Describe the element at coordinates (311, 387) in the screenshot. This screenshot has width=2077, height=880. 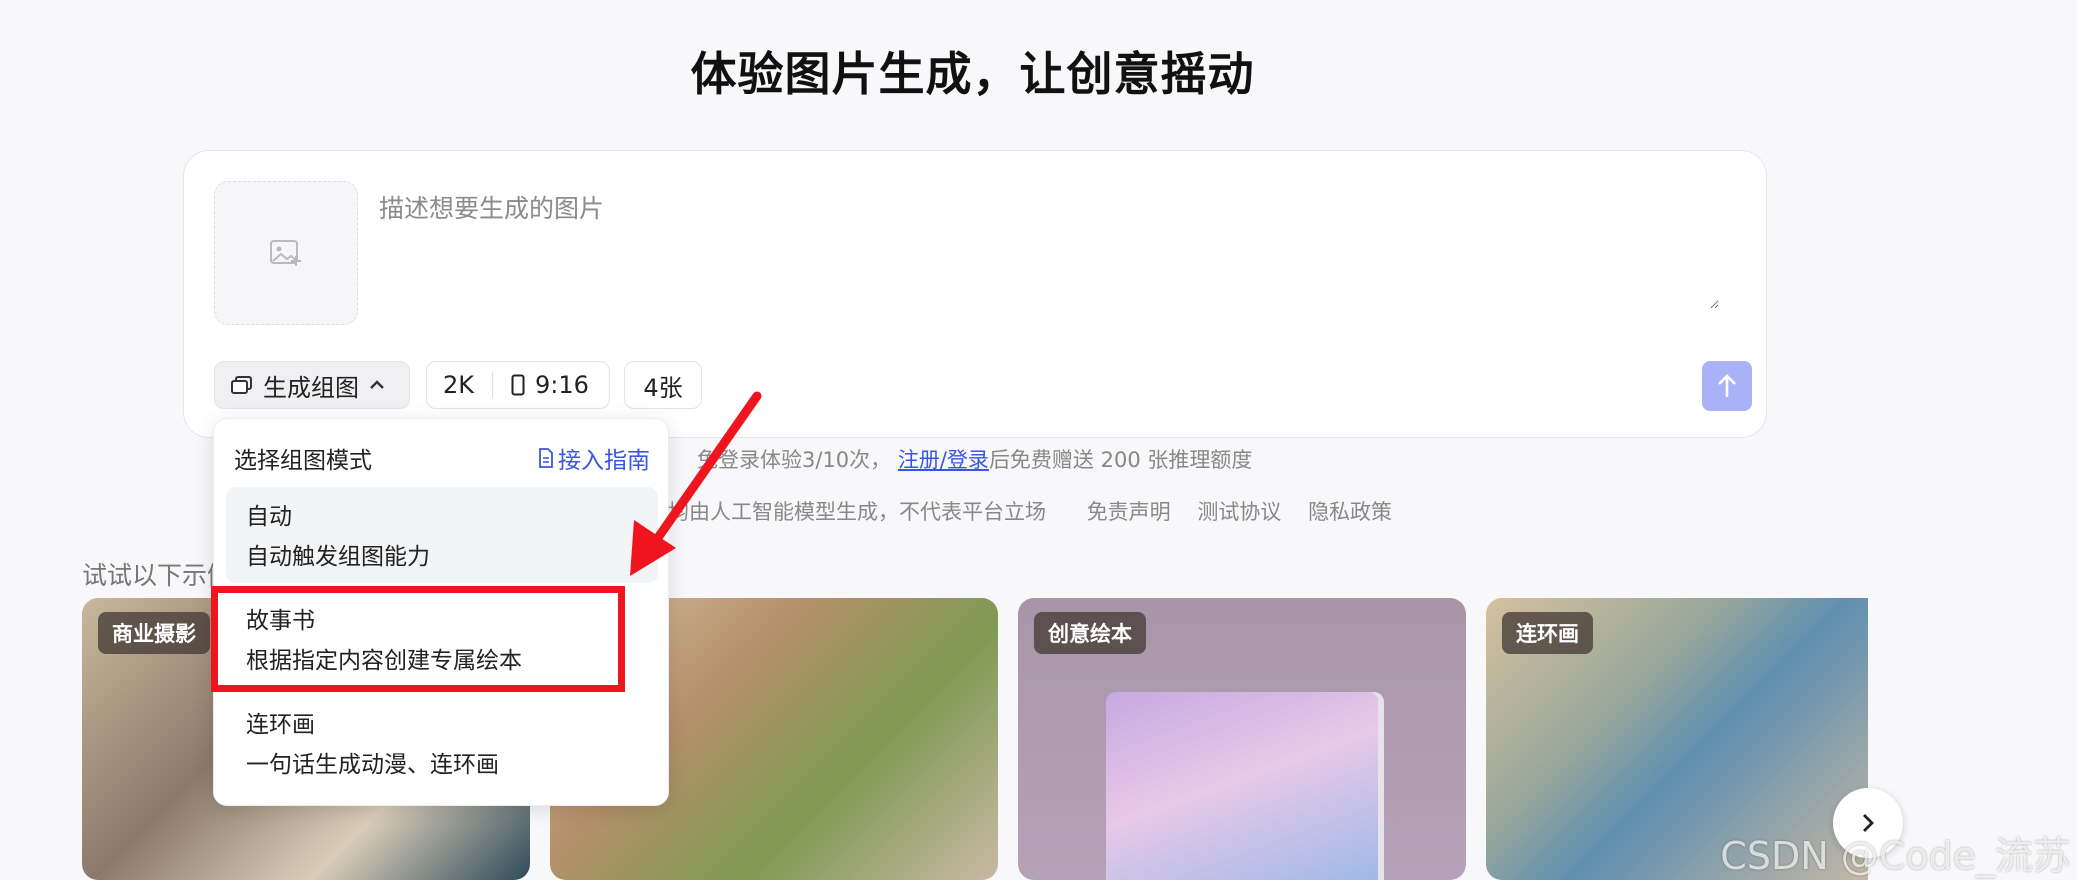
I see `group-mode-label: 生成组图` at that location.